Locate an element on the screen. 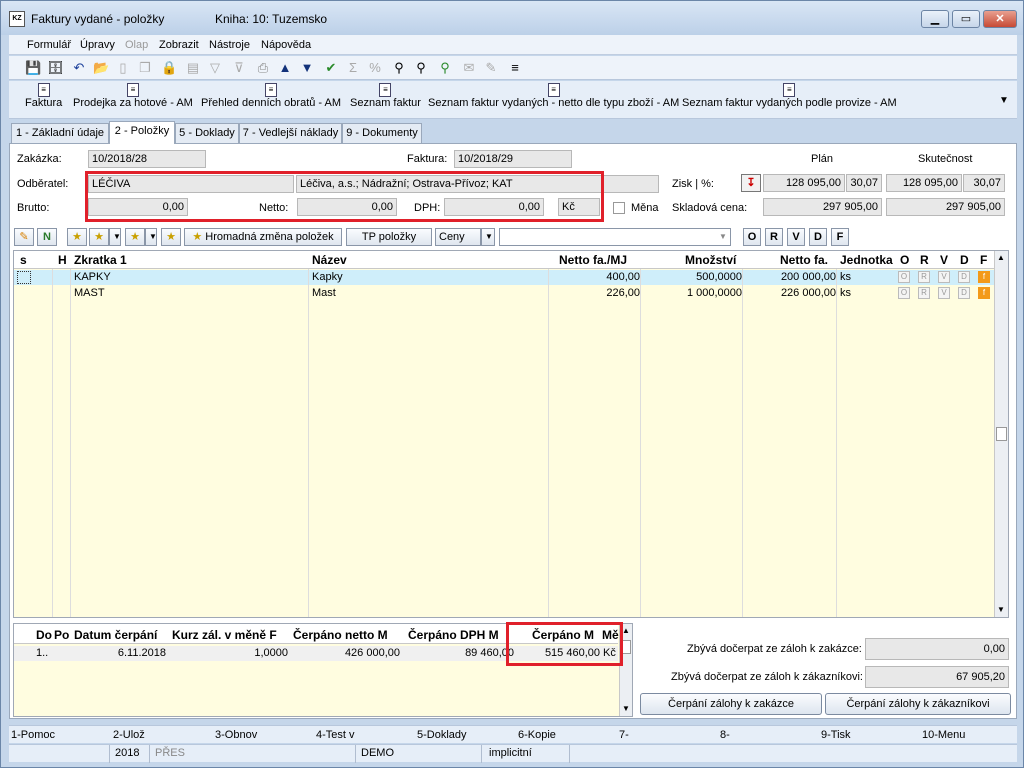 This screenshot has height=768, width=1024. print-icon: ⎙ is located at coordinates (263, 68).